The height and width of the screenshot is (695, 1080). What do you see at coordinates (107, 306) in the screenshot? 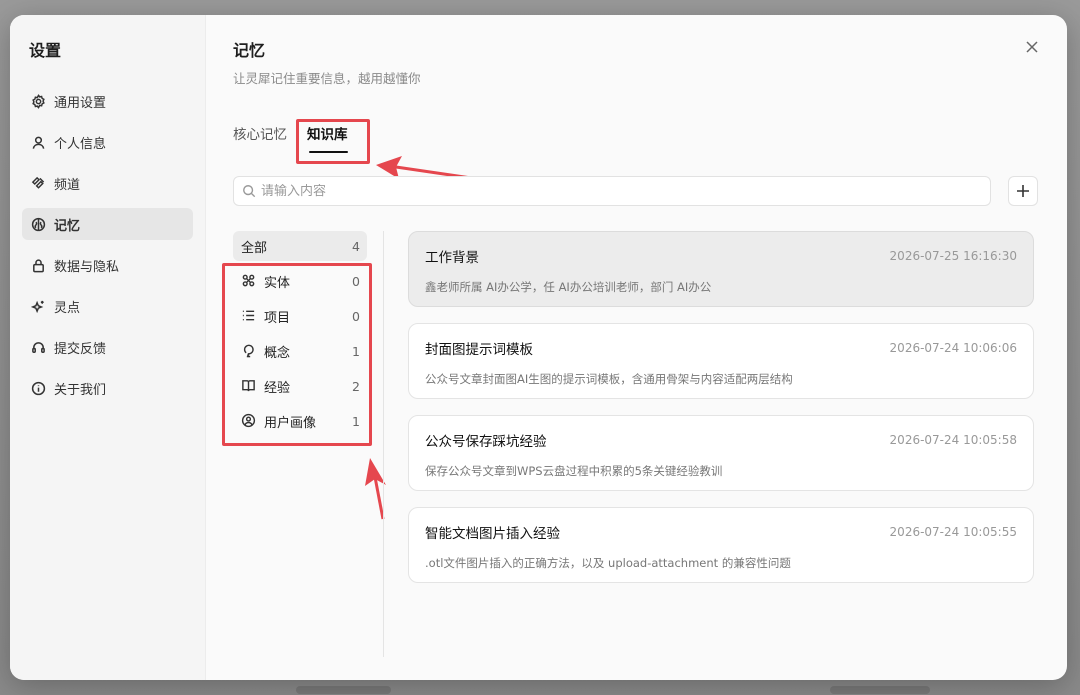
I see `sidebar-item-lingdian: 灵点` at bounding box center [107, 306].